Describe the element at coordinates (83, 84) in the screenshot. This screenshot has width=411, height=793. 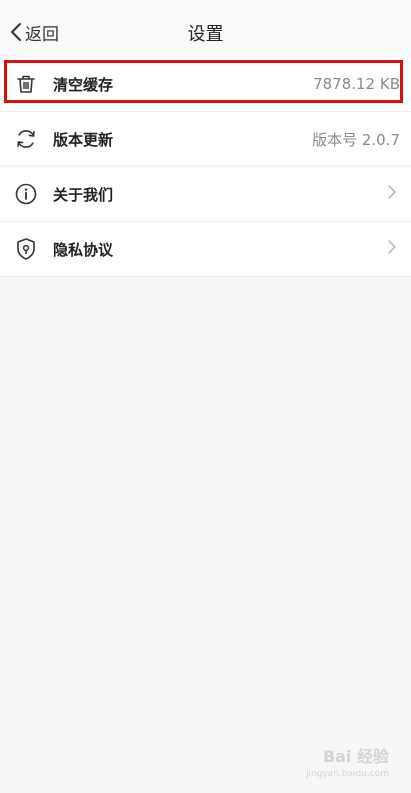
I see `settings-item-label: 清空缓存` at that location.